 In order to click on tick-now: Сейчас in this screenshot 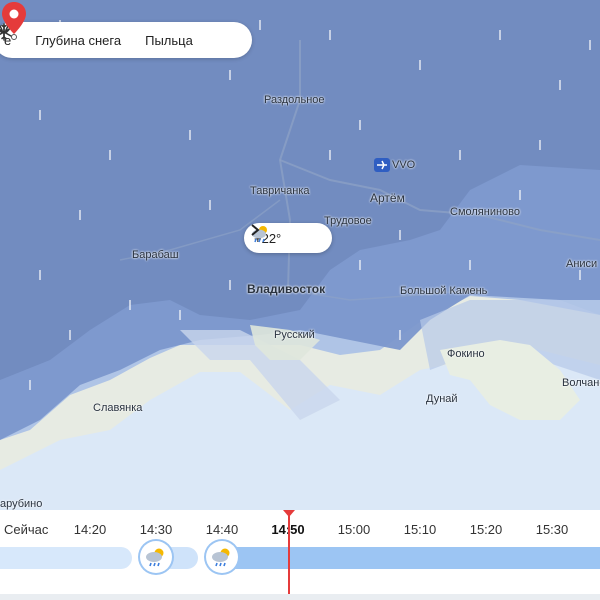, I will do `click(26, 529)`.